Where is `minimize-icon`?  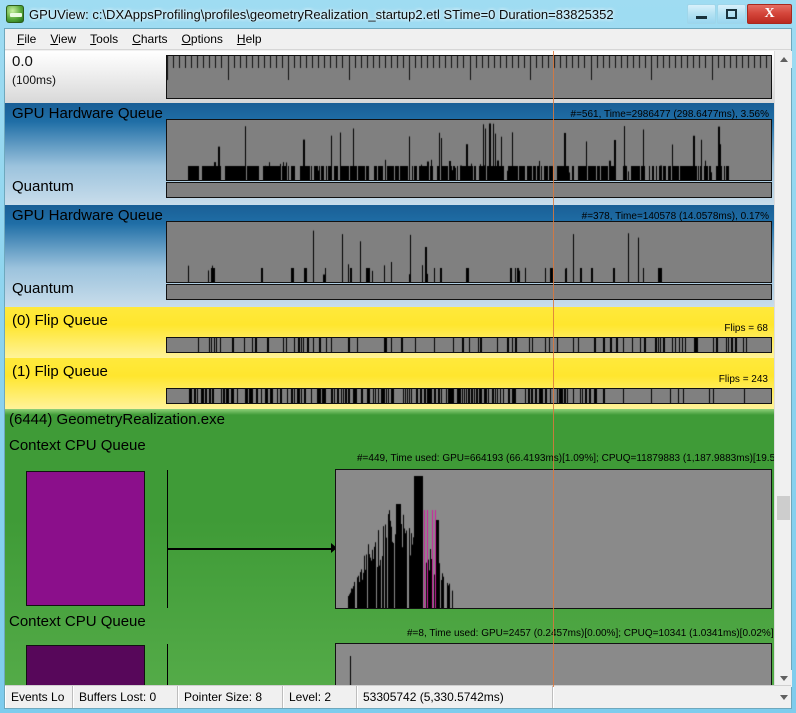
minimize-icon is located at coordinates (701, 17).